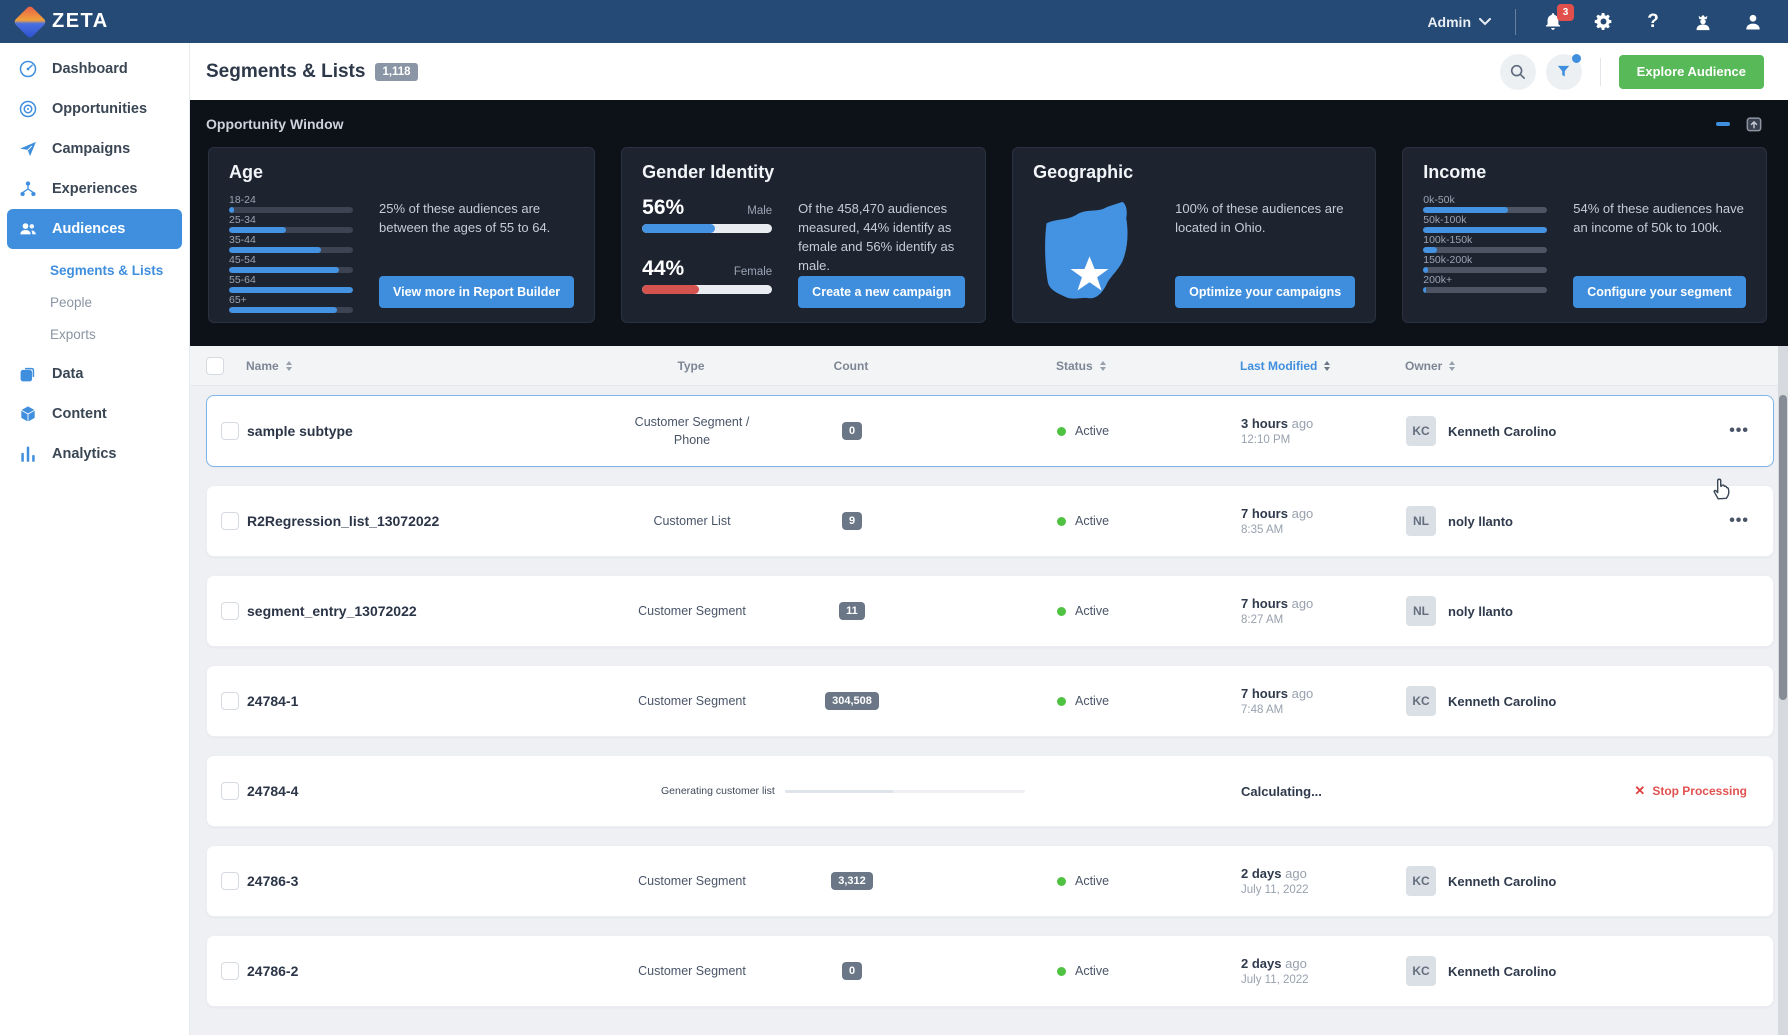 The height and width of the screenshot is (1035, 1788). What do you see at coordinates (1277, 521) in the screenshot?
I see `last-modified: 7 hours ago 8:35 AM` at bounding box center [1277, 521].